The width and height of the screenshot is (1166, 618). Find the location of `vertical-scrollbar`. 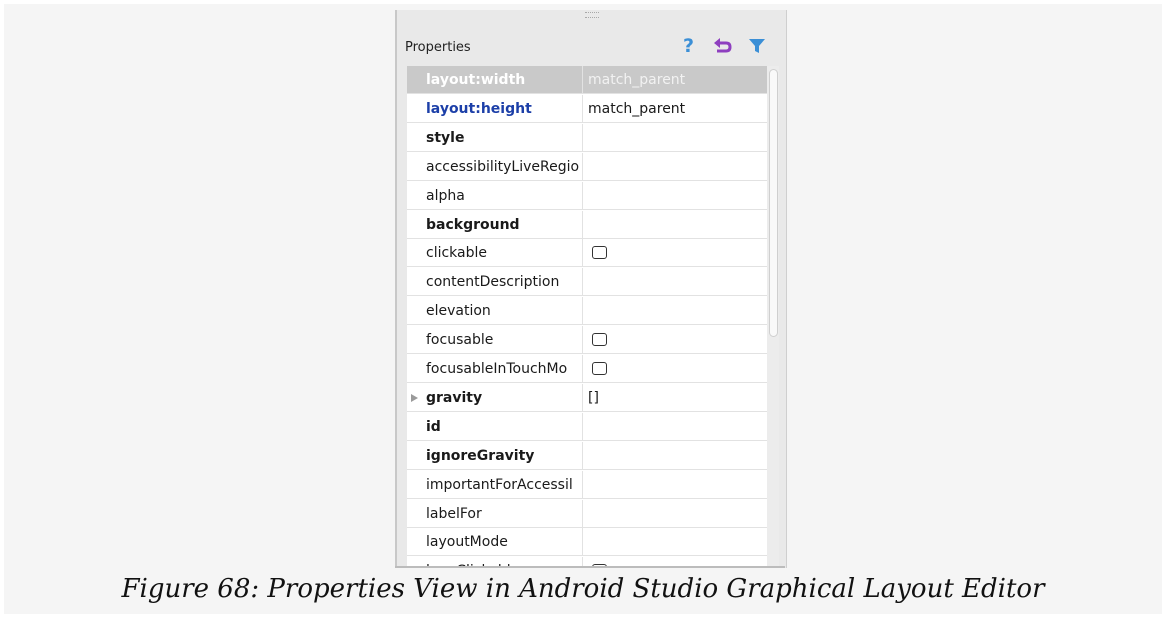

vertical-scrollbar is located at coordinates (773, 317).